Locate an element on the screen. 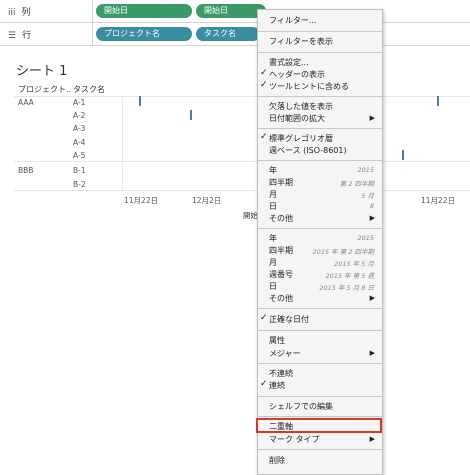 This screenshot has width=470, height=475. menu-item-hint: 2015 年 第 5 週 is located at coordinates (349, 276).